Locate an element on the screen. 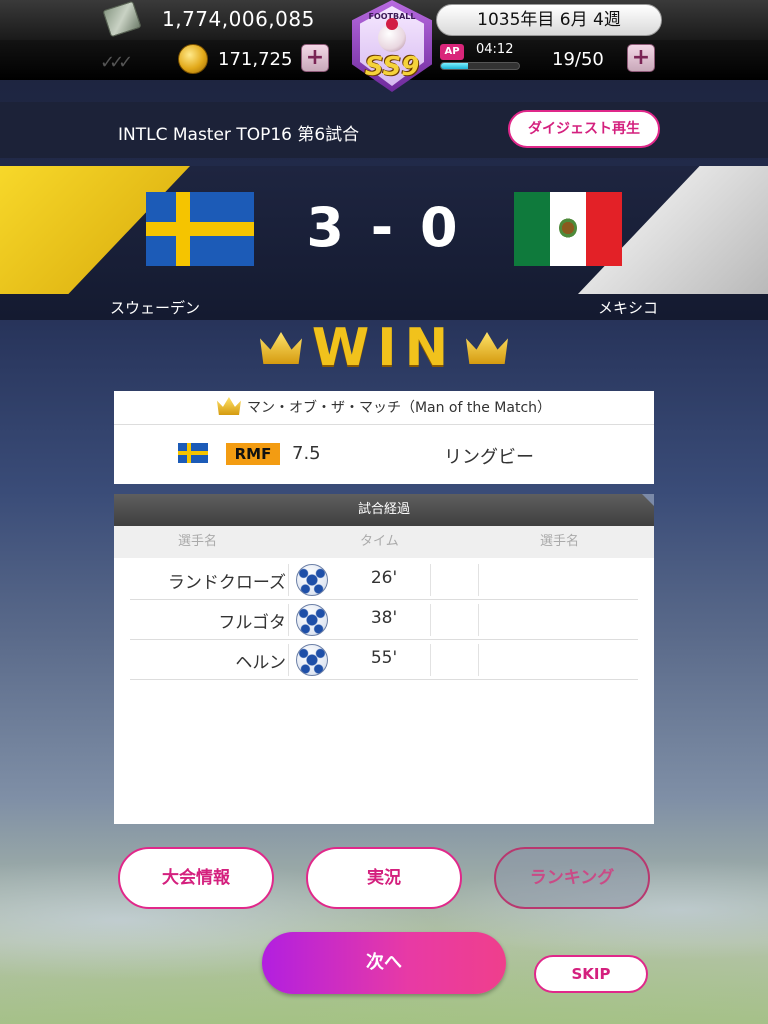 The image size is (768, 1024). coin-value: 171,725 is located at coordinates (255, 59).